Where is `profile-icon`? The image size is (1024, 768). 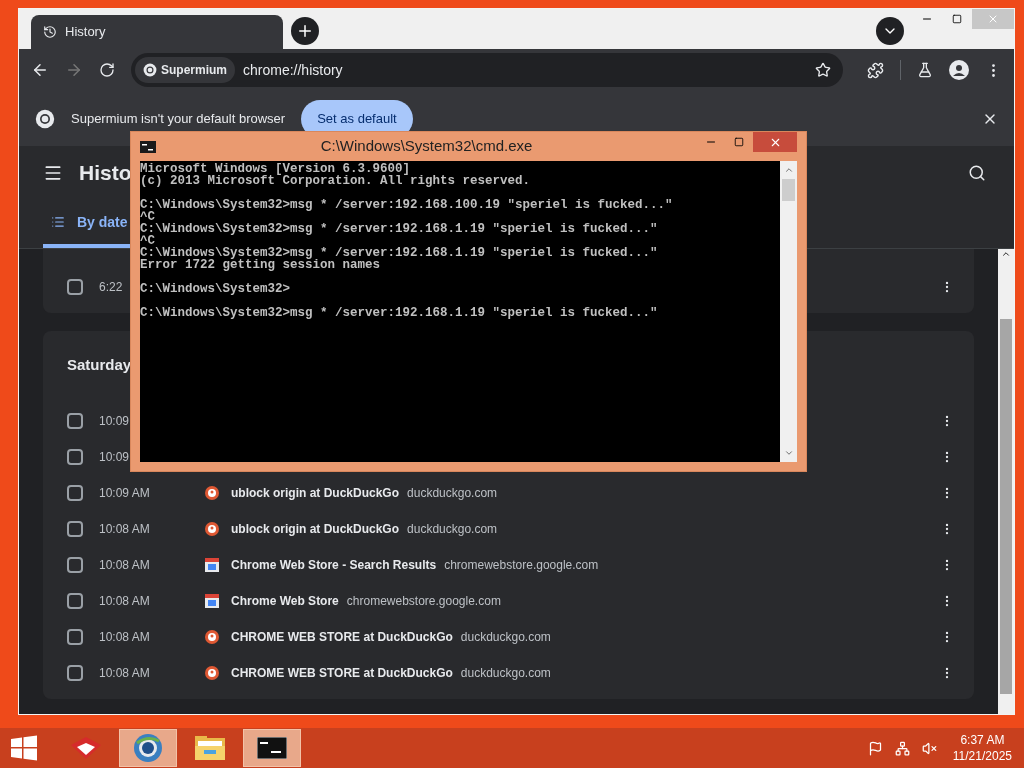
profile-icon is located at coordinates (959, 70).